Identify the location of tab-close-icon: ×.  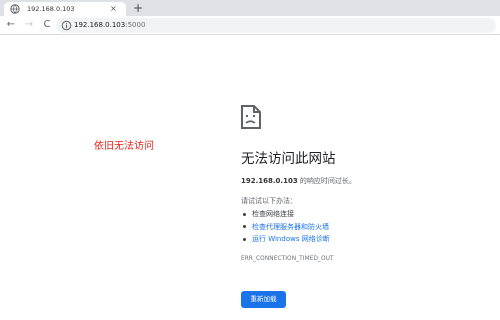
(113, 9).